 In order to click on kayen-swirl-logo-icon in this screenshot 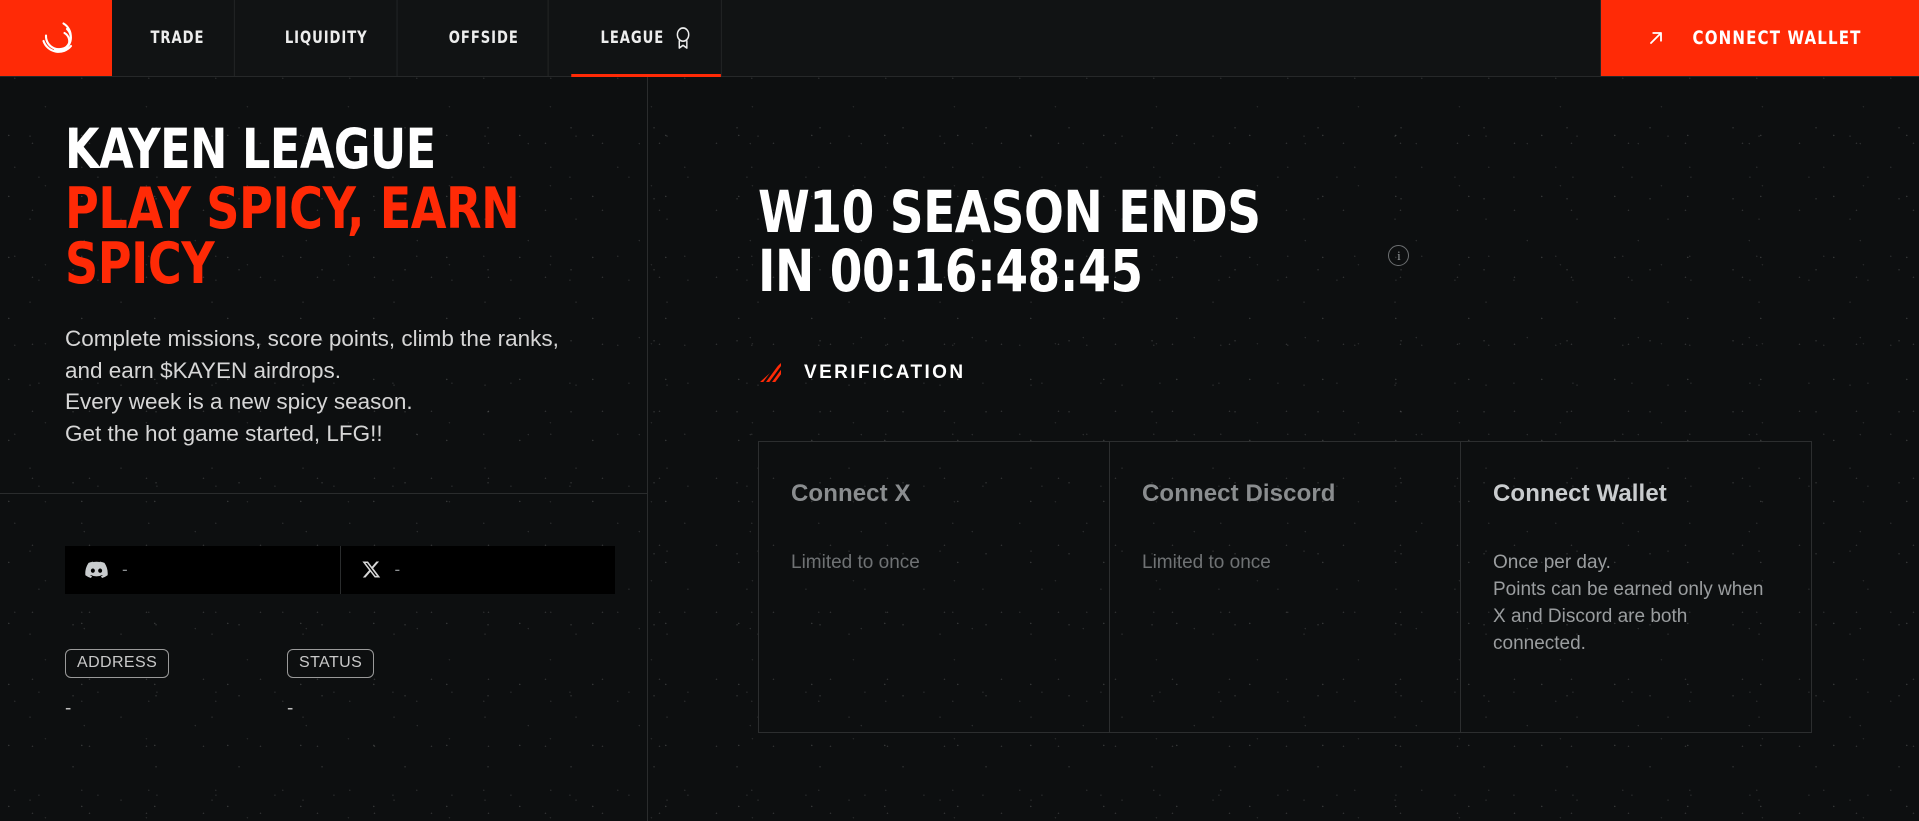, I will do `click(57, 37)`.